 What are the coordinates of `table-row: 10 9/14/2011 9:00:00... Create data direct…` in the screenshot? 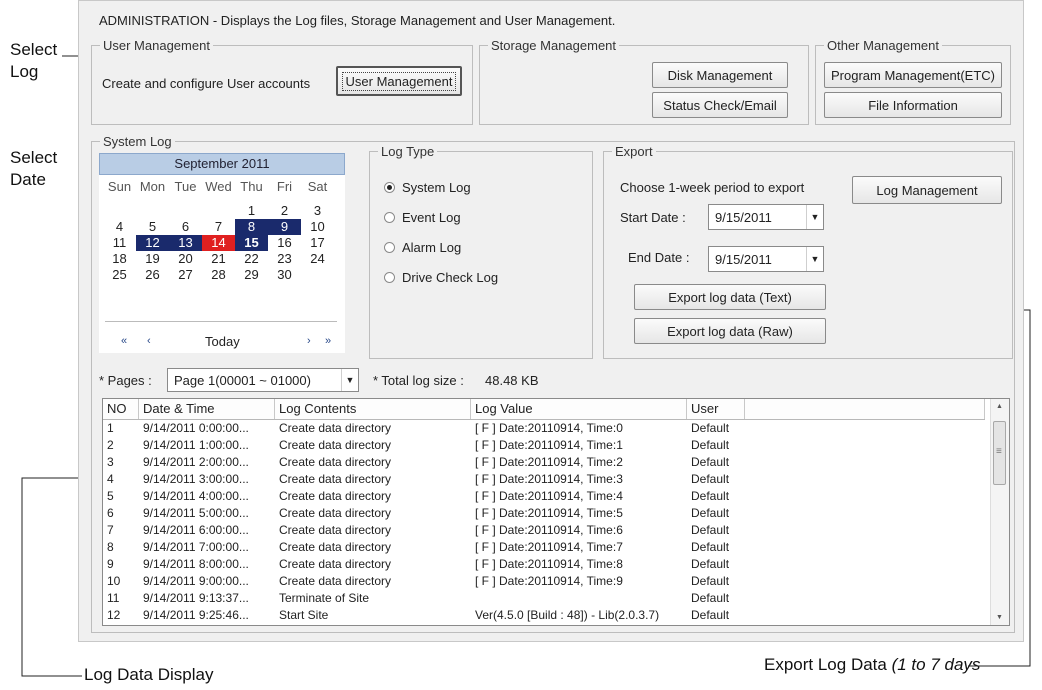 It's located at (424, 581).